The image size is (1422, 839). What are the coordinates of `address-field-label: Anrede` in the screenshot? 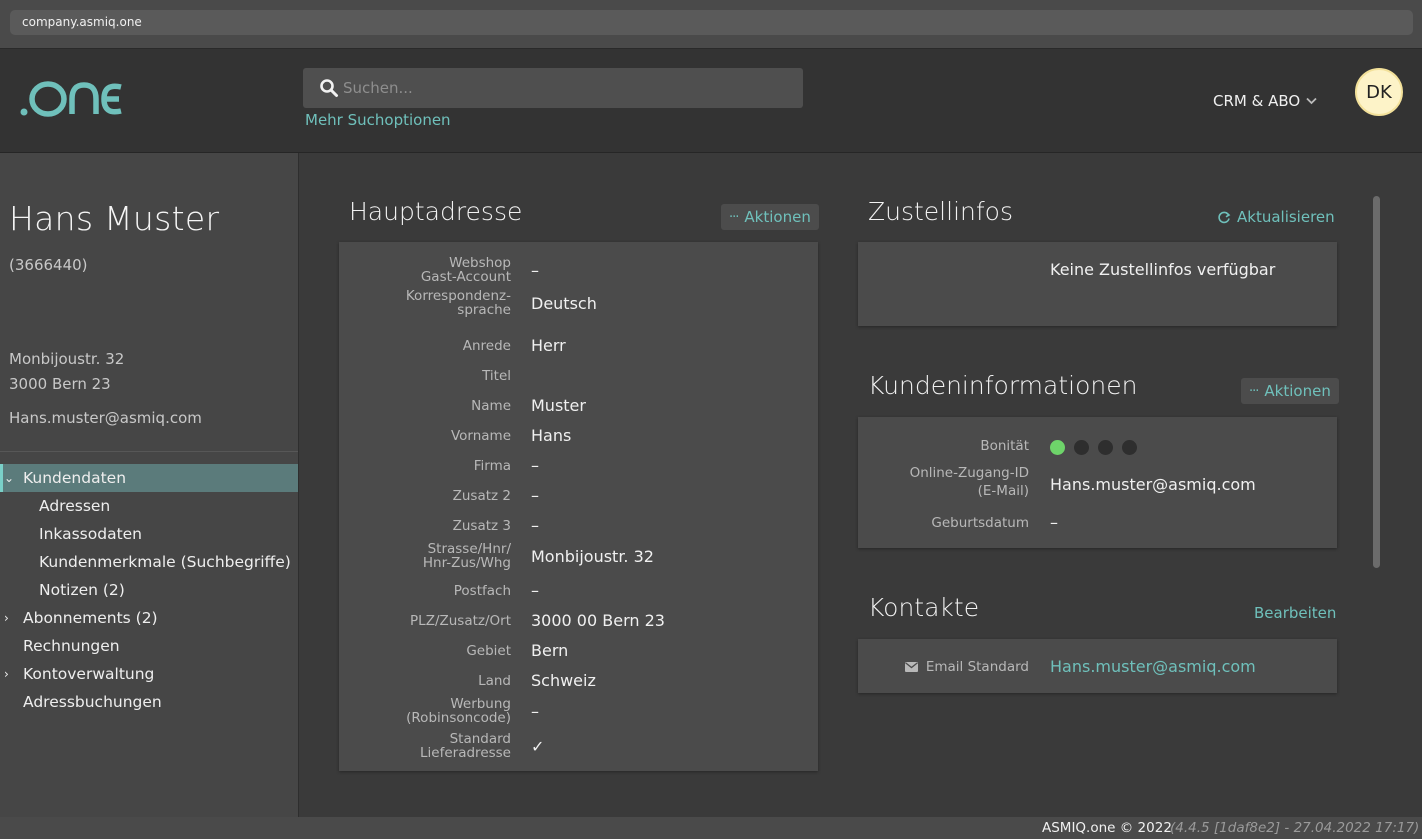 It's located at (487, 346).